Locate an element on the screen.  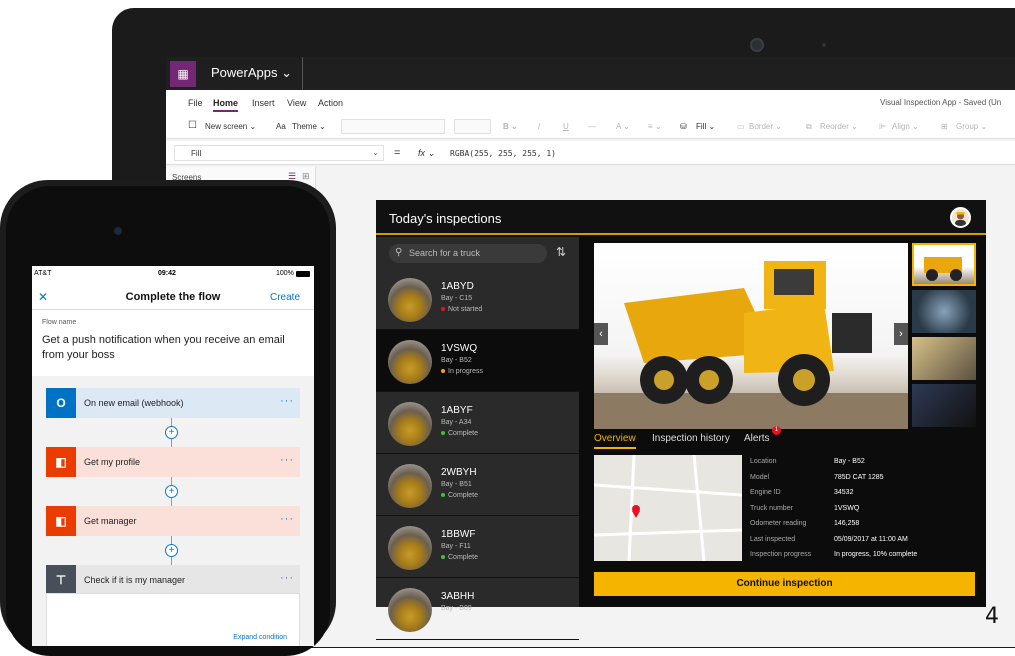
truck-id: 1ABYF is located at coordinates (457, 410).